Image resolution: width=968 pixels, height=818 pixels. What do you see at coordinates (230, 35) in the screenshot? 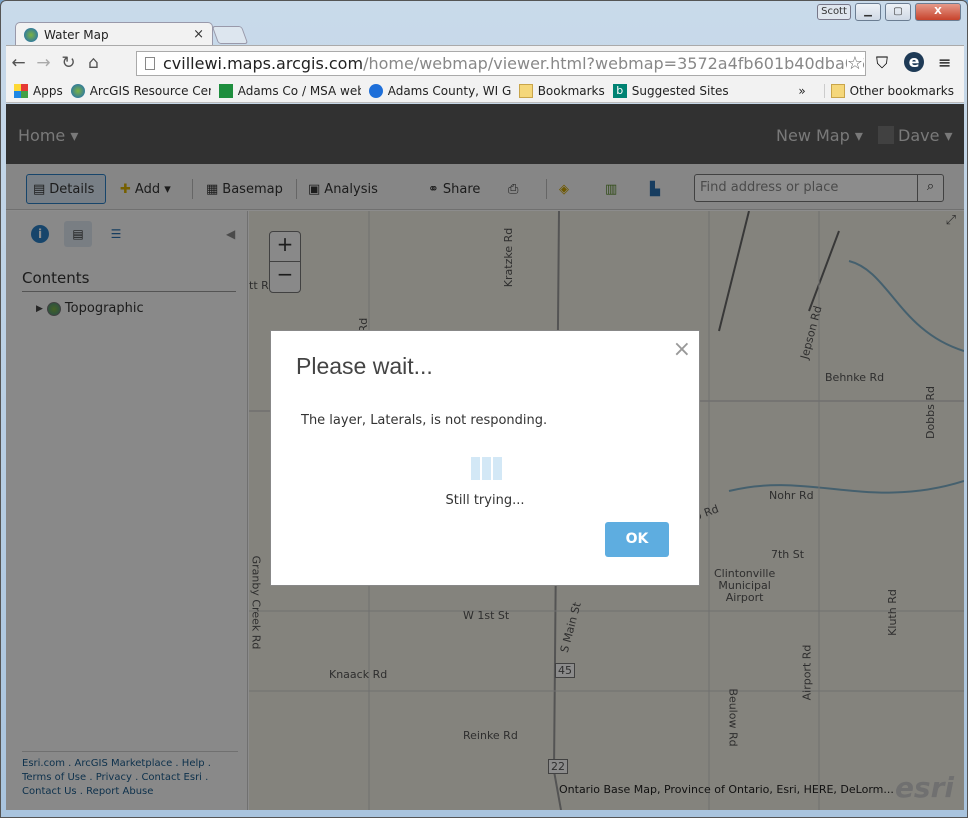
I see `new-tab-button` at bounding box center [230, 35].